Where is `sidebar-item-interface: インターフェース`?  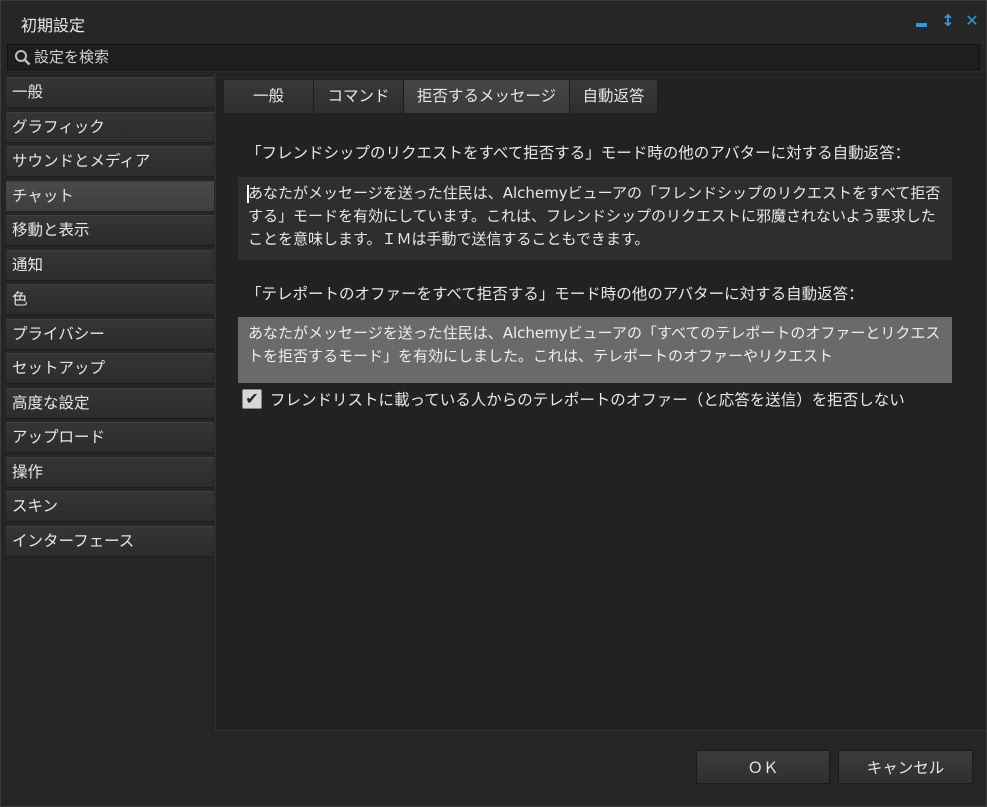
sidebar-item-interface: インターフェース is located at coordinates (110, 541).